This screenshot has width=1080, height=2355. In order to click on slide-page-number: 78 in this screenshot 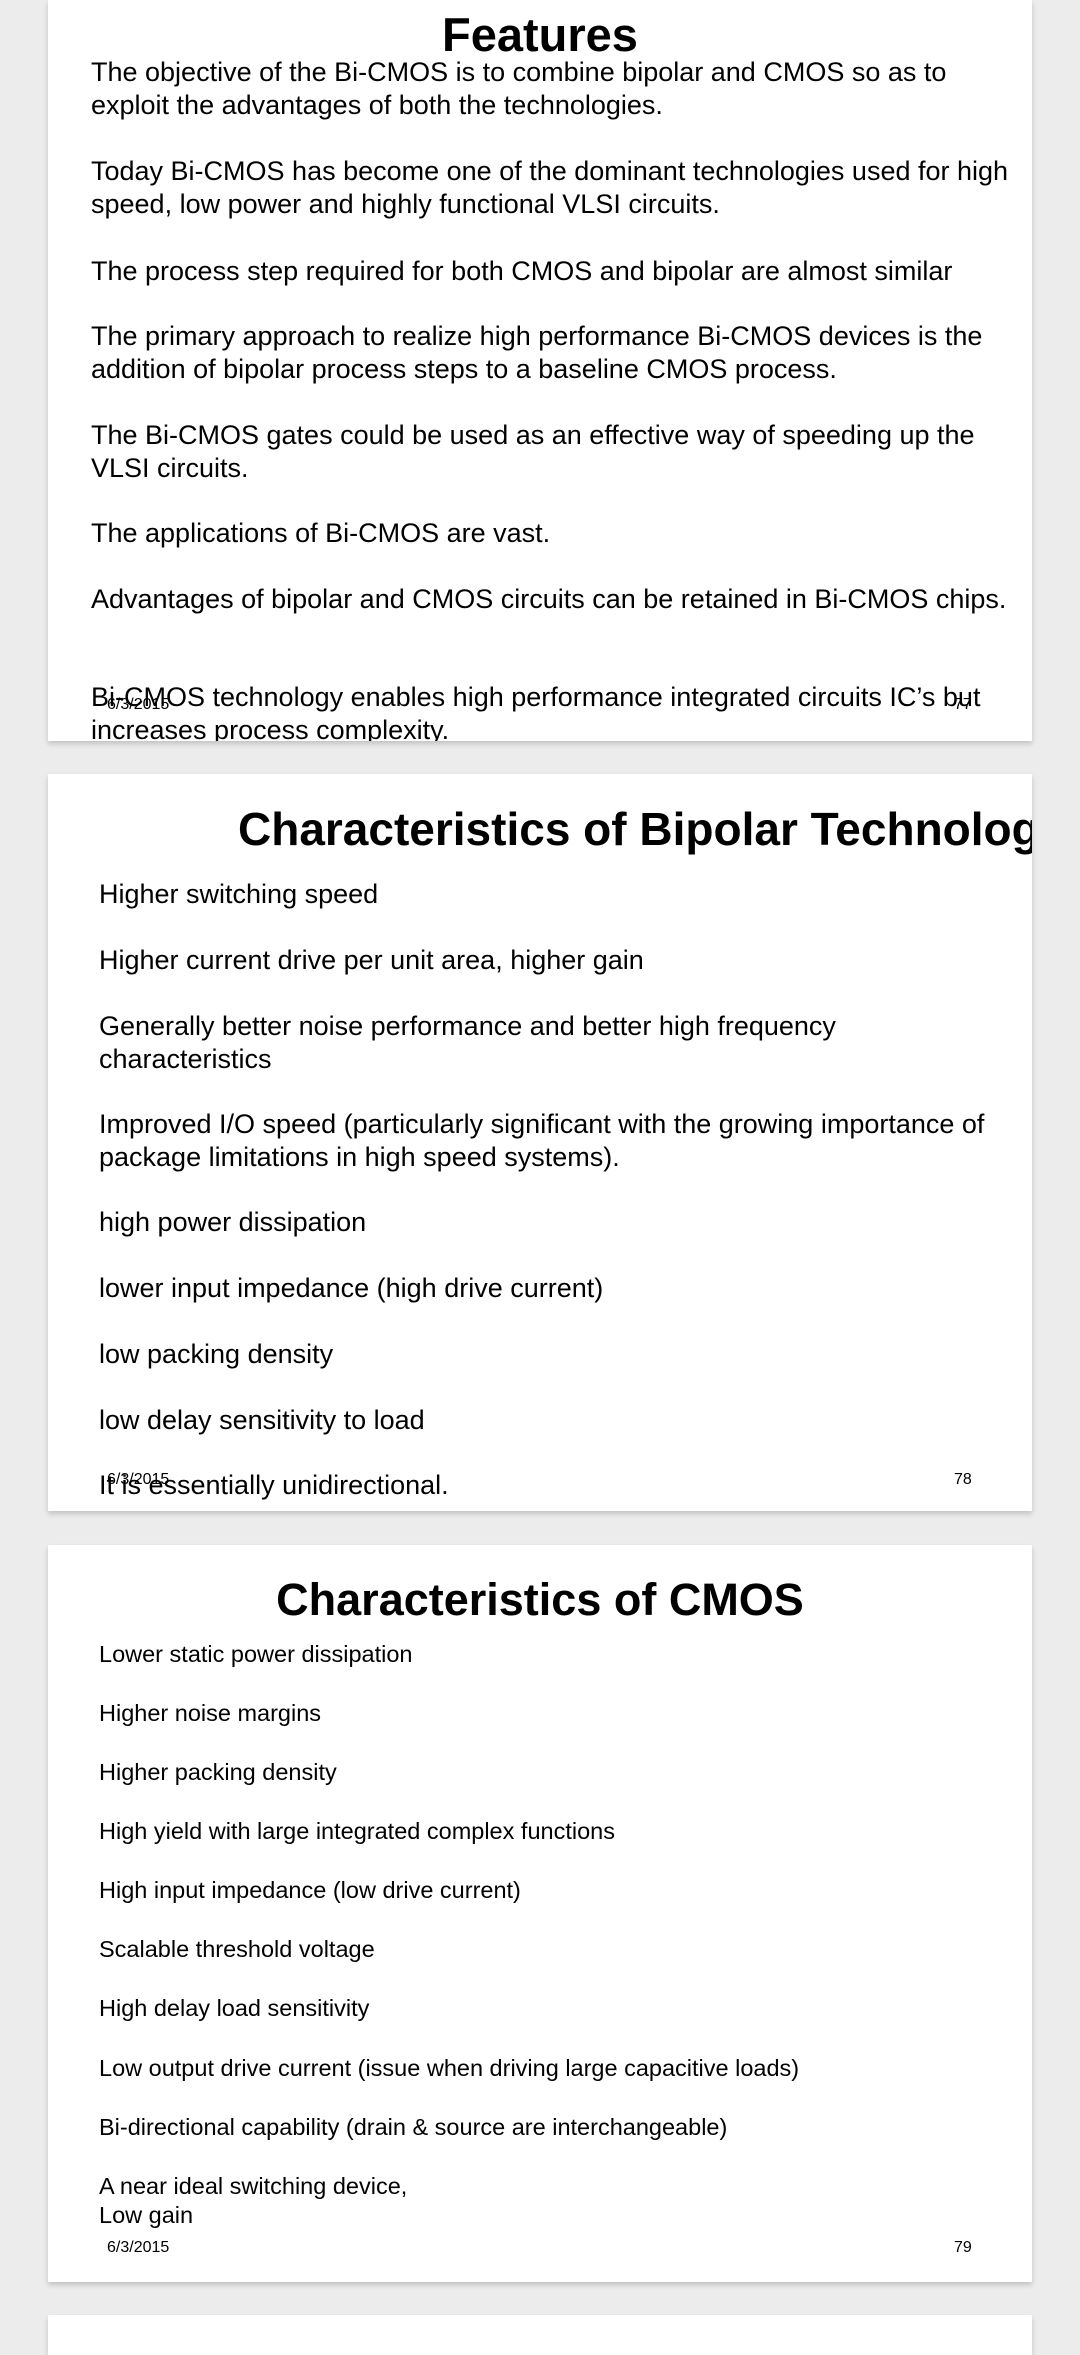, I will do `click(963, 1479)`.